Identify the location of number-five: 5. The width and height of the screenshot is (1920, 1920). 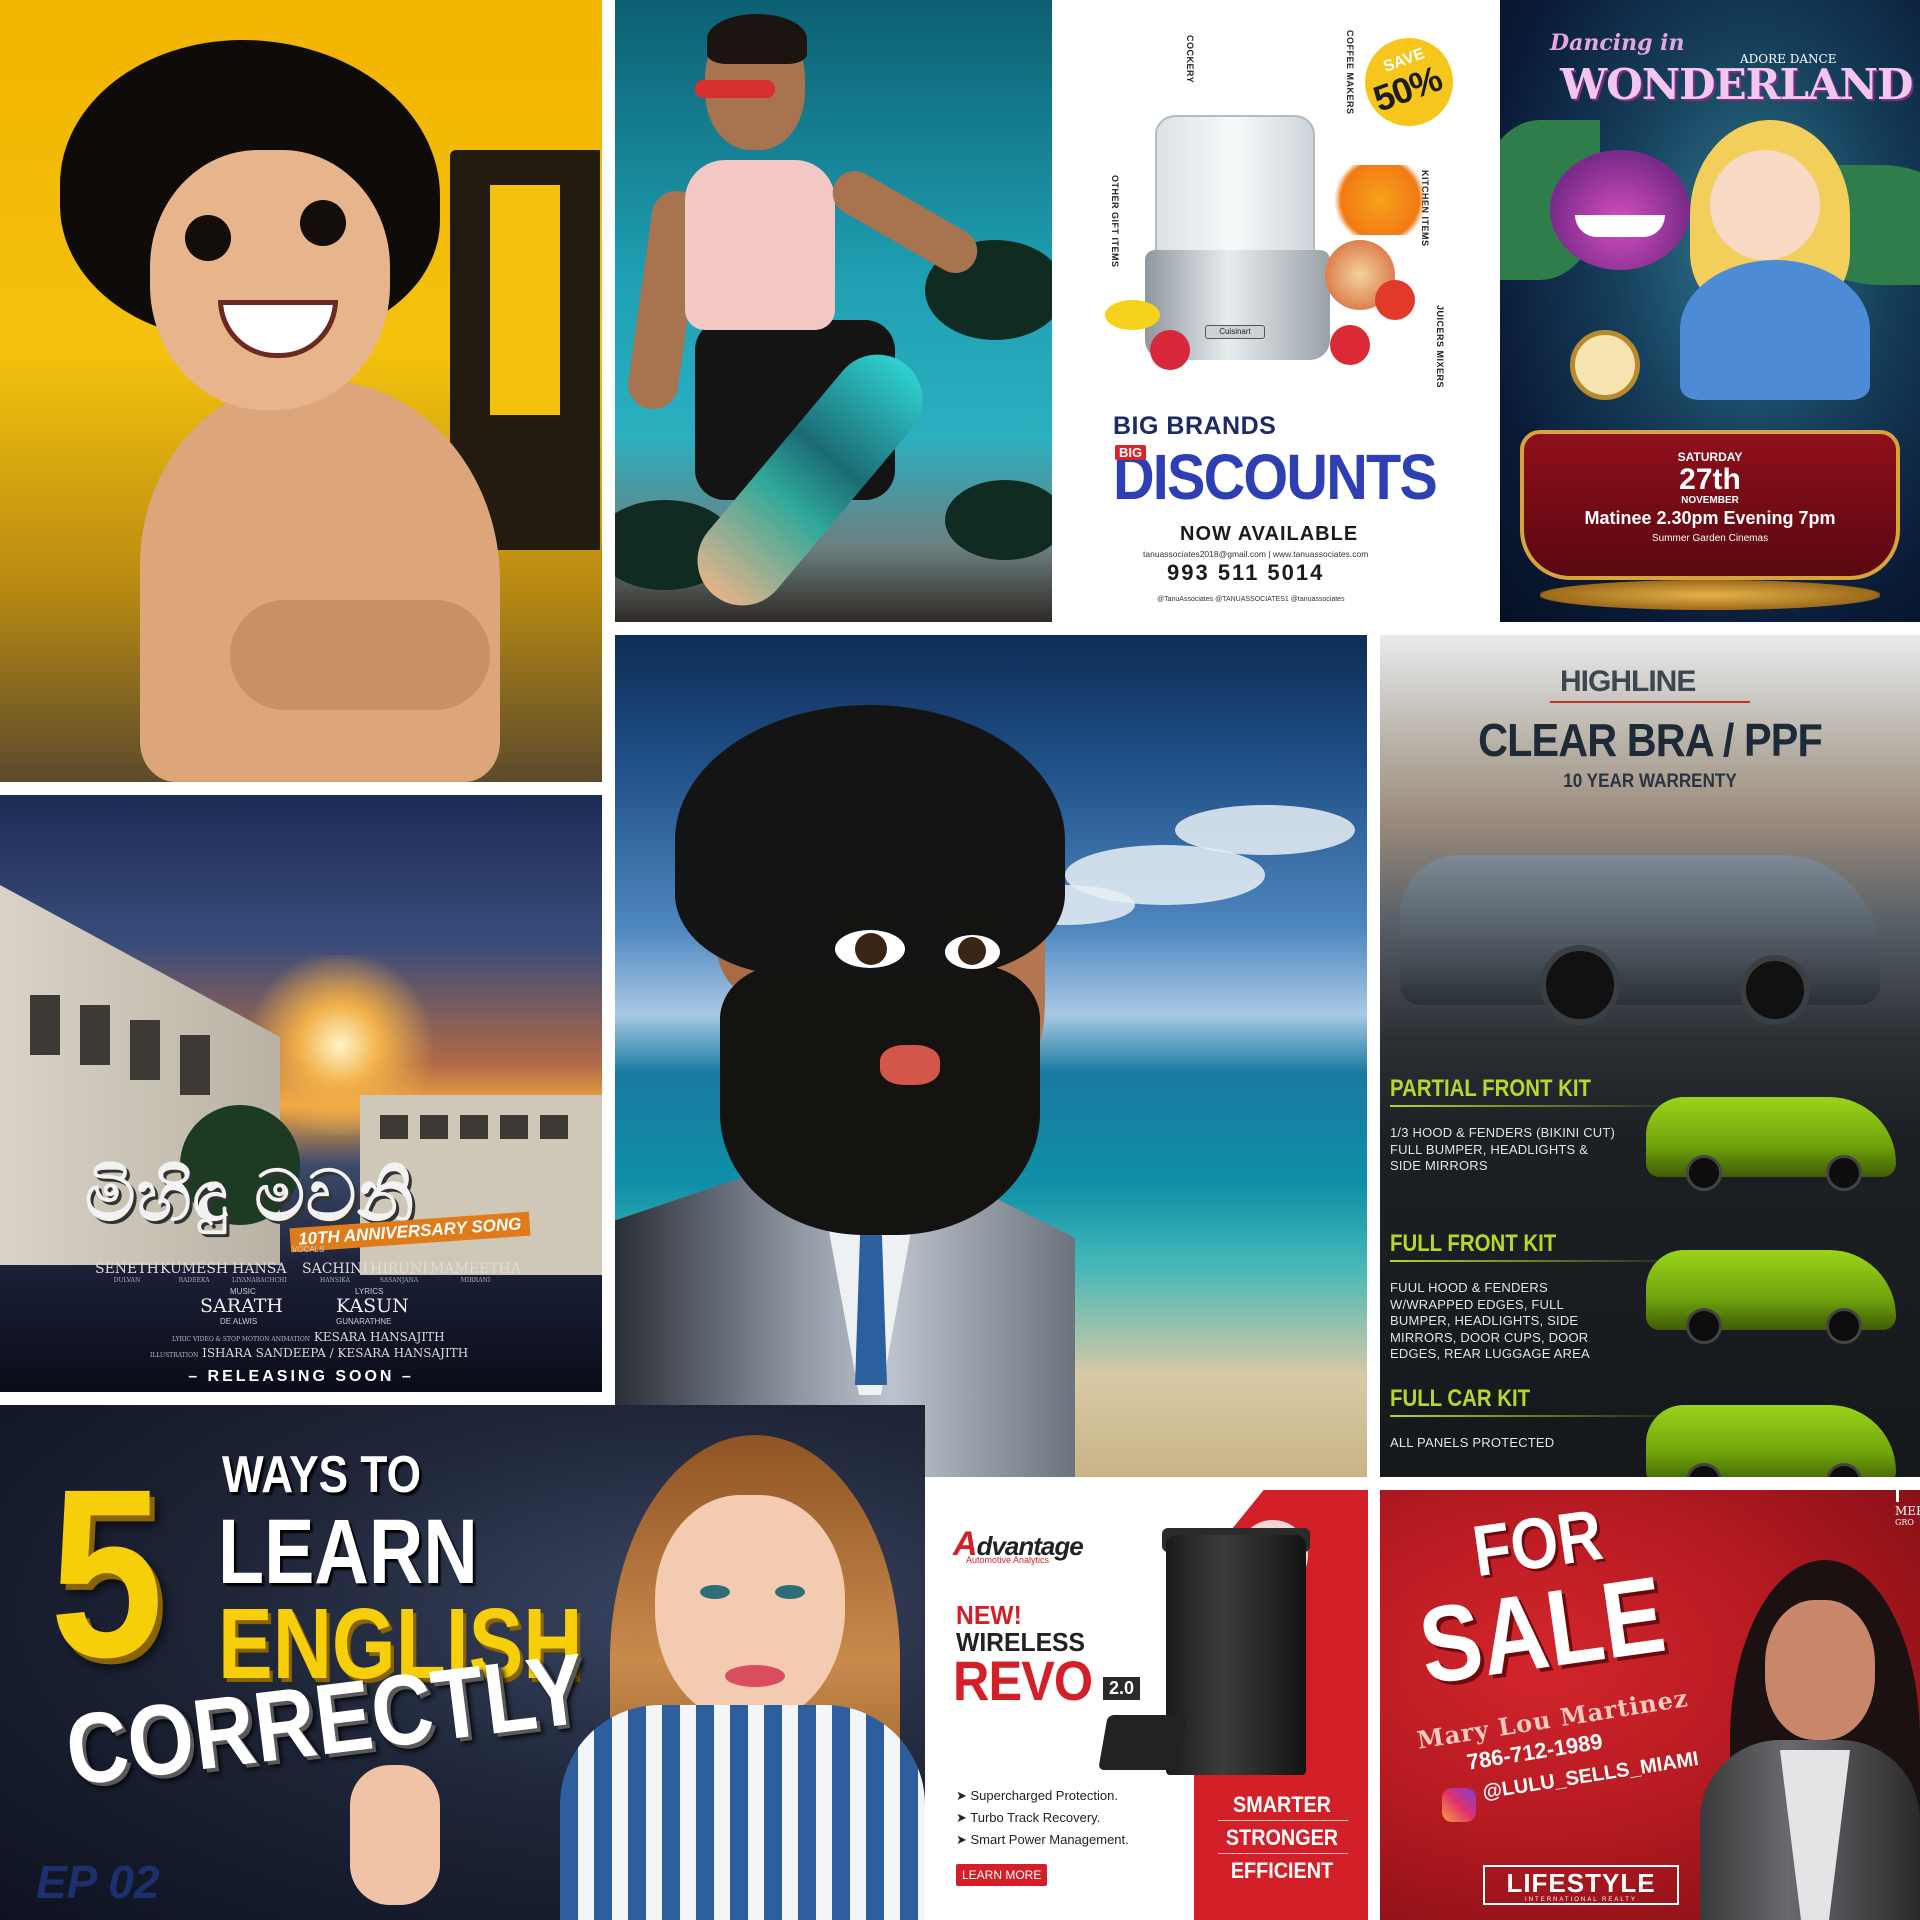
(107, 1573).